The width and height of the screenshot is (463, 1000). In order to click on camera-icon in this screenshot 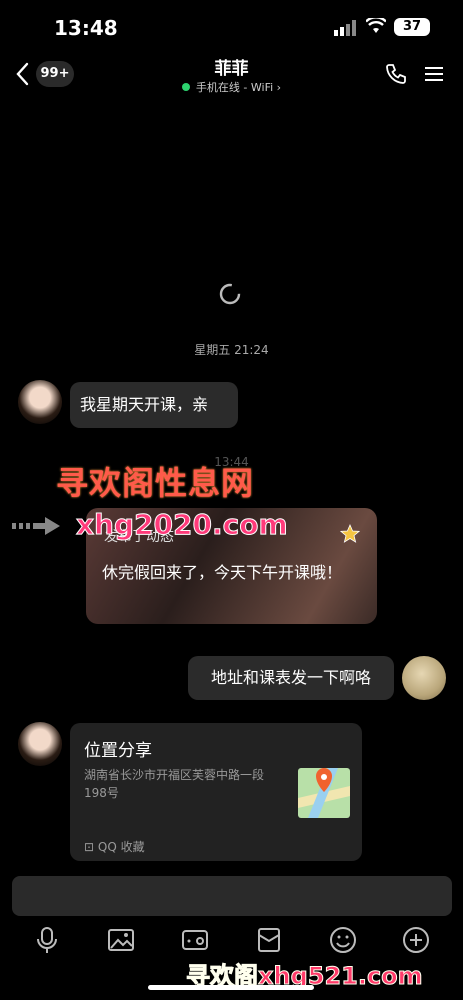, I will do `click(195, 940)`.